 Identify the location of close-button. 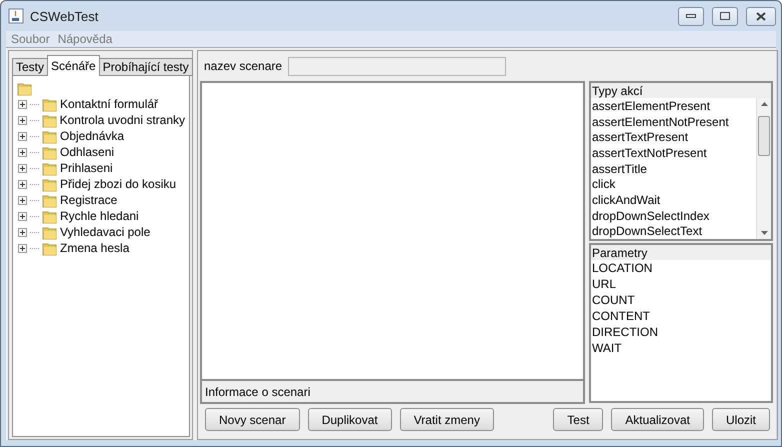
(761, 16).